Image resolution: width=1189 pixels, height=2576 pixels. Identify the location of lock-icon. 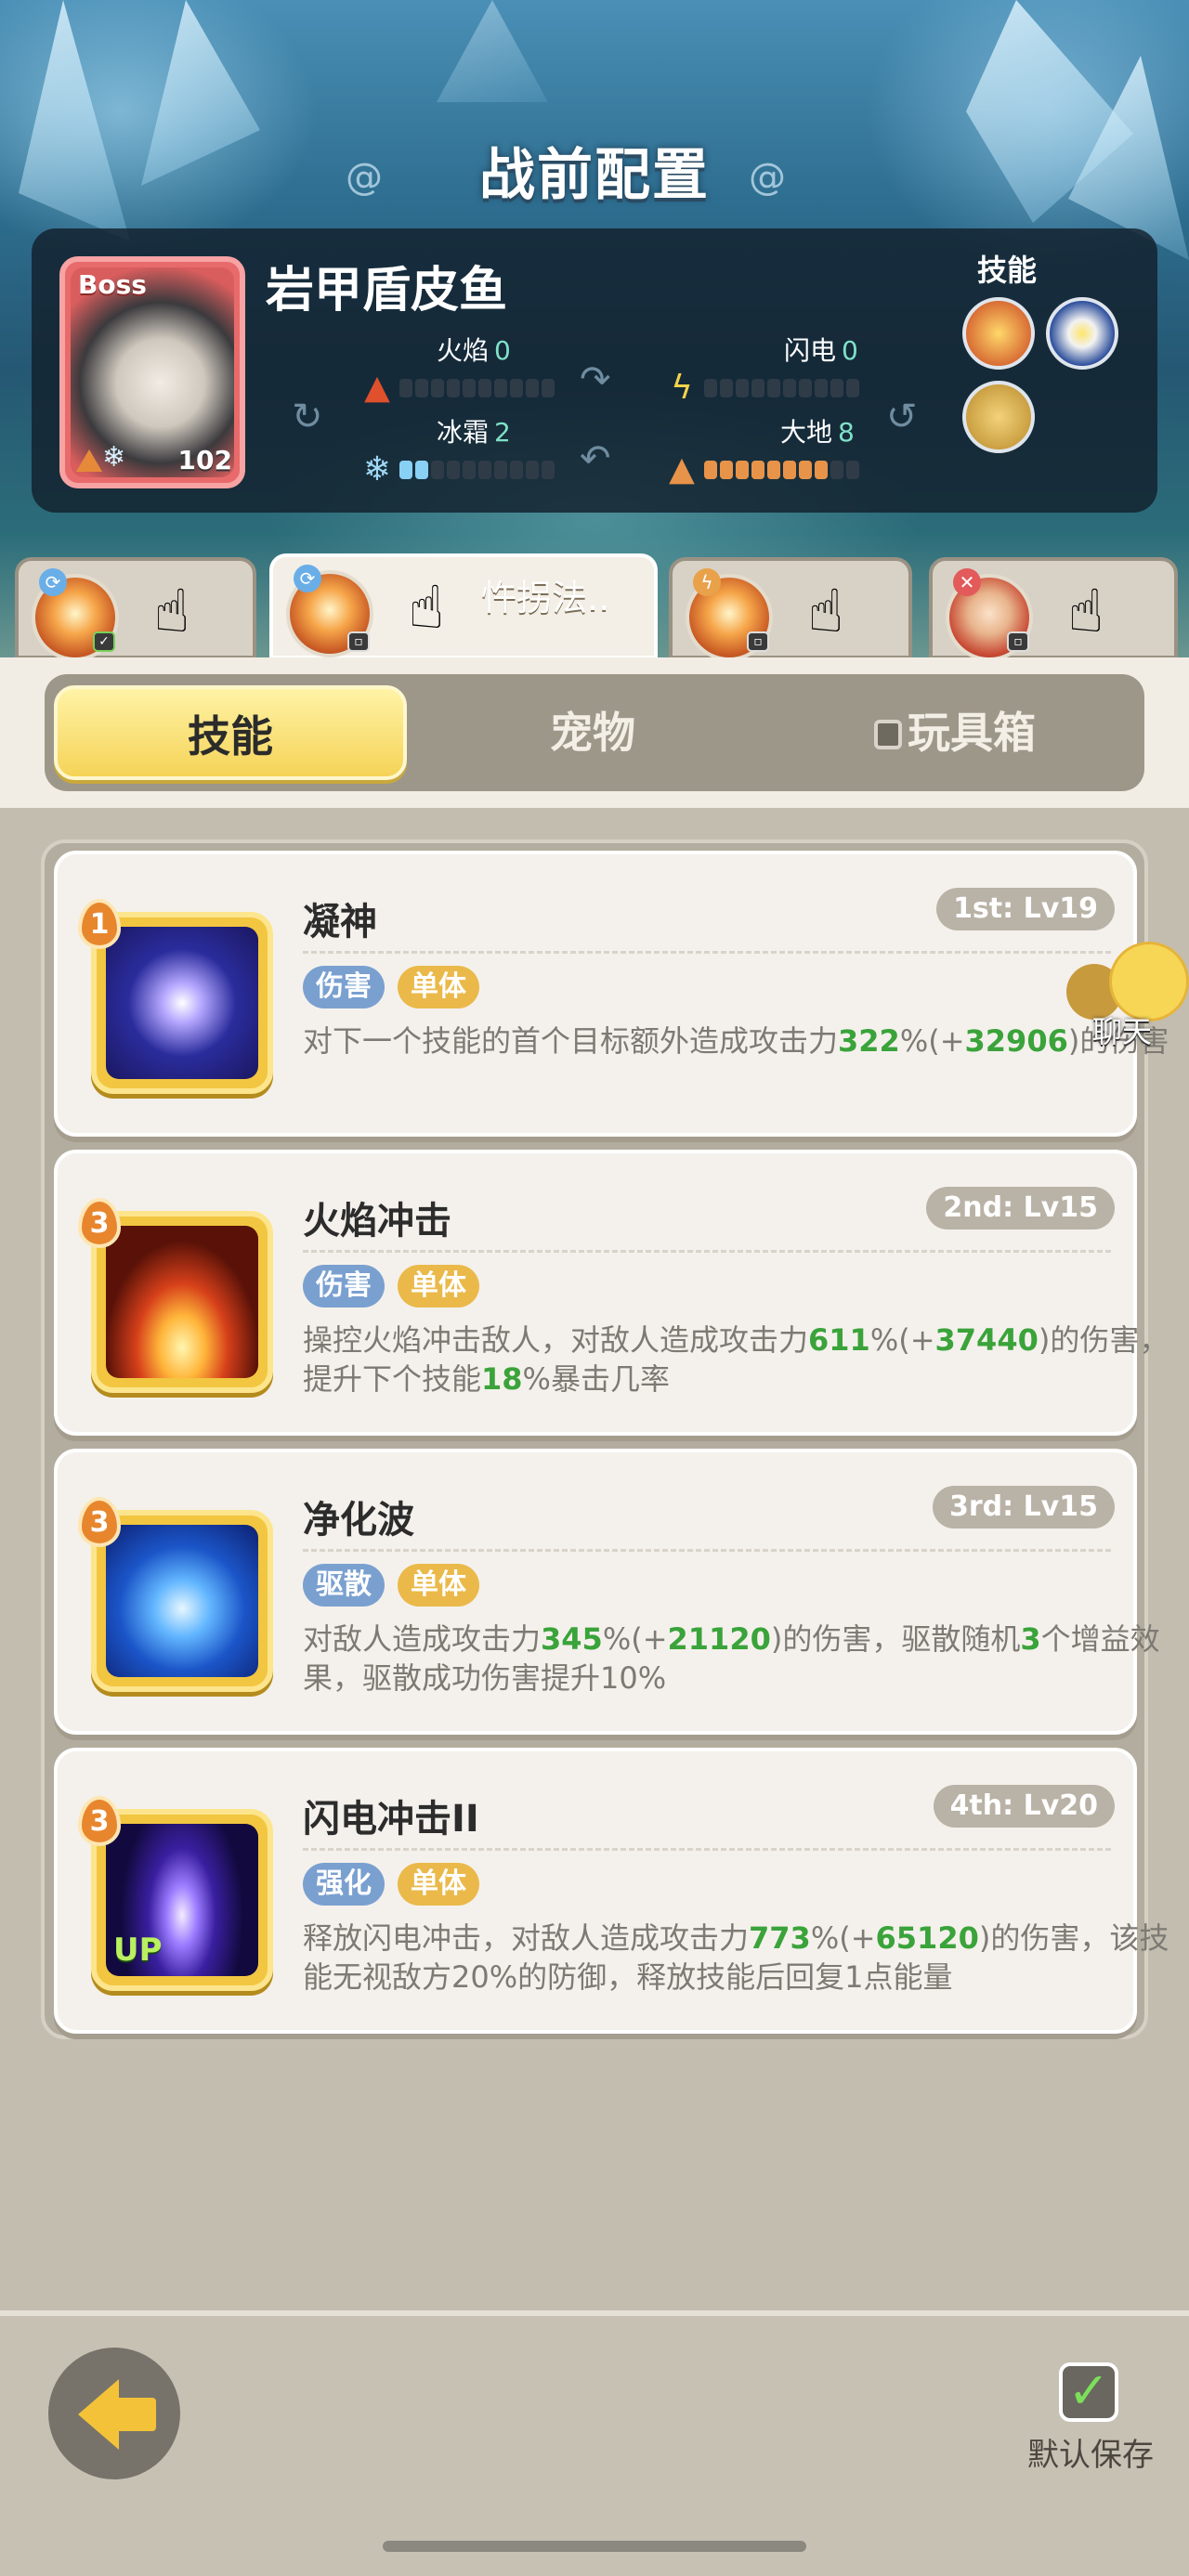
(888, 734).